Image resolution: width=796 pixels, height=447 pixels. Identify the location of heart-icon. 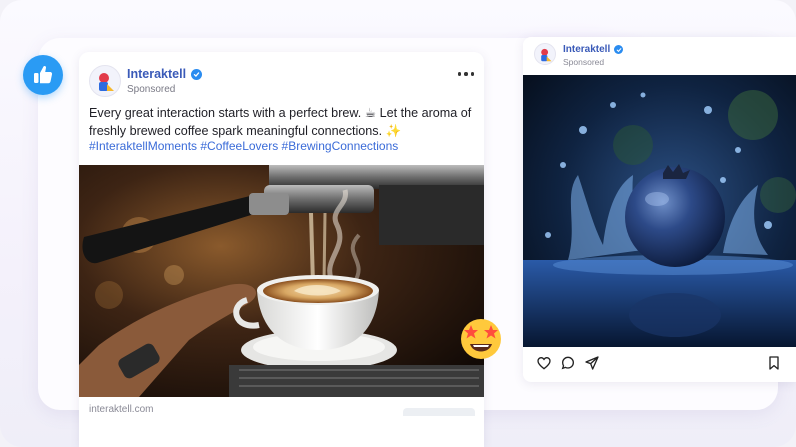
(544, 363).